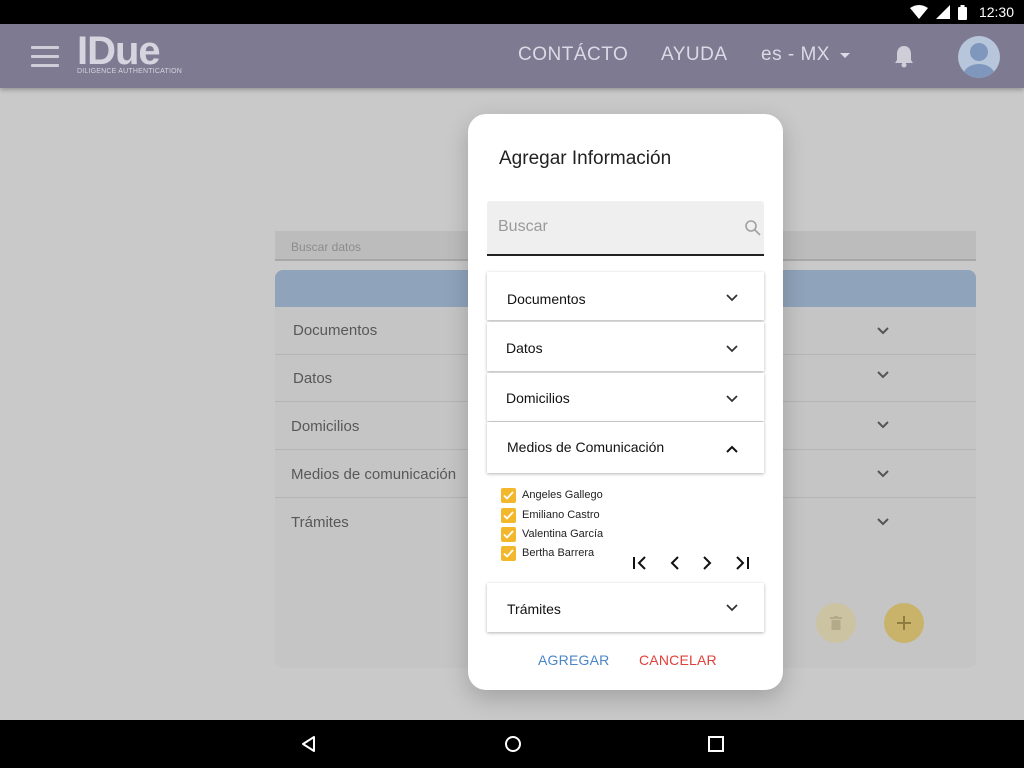 The height and width of the screenshot is (768, 1024). Describe the element at coordinates (585, 158) in the screenshot. I see `dialog-title: Agregar Información` at that location.